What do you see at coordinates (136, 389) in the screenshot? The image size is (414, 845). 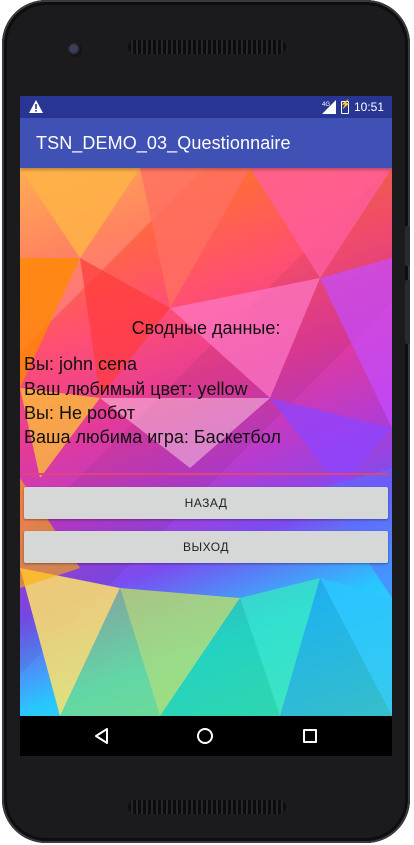 I see `summary-line-color: Ваш любимый цвет: yellow` at bounding box center [136, 389].